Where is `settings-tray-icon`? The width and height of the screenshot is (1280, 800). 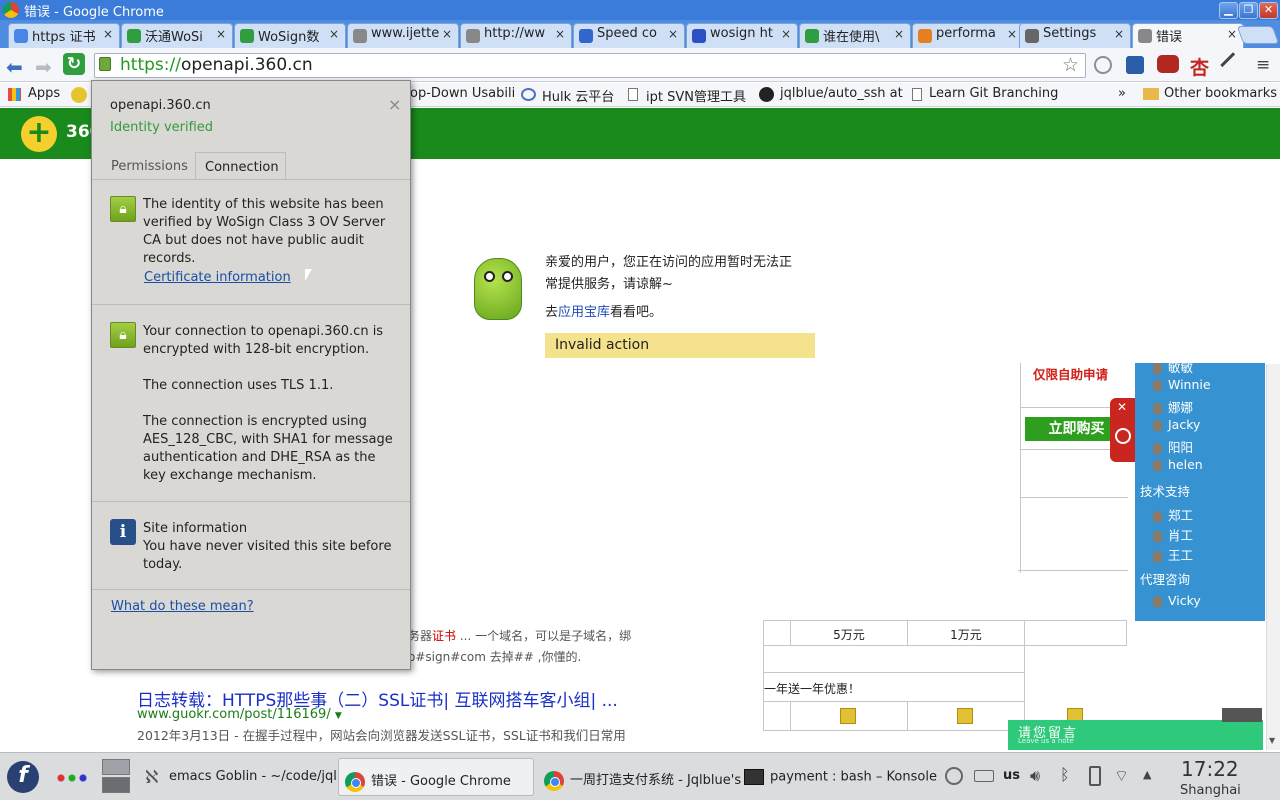
settings-tray-icon is located at coordinates (954, 776).